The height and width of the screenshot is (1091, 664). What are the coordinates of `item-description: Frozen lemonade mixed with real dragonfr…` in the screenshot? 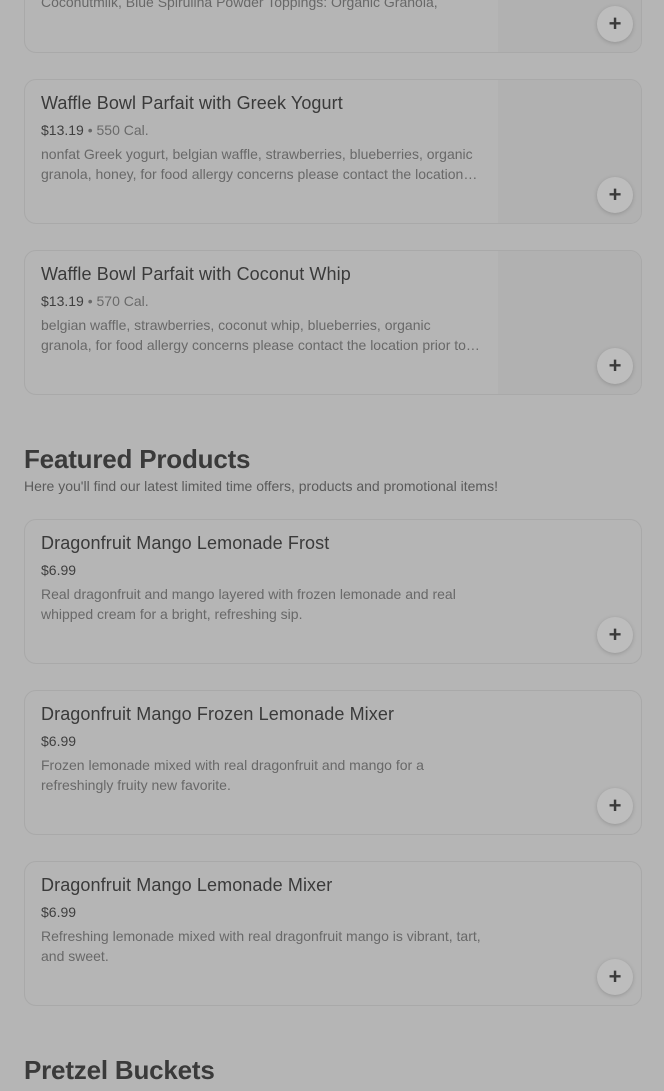 It's located at (232, 775).